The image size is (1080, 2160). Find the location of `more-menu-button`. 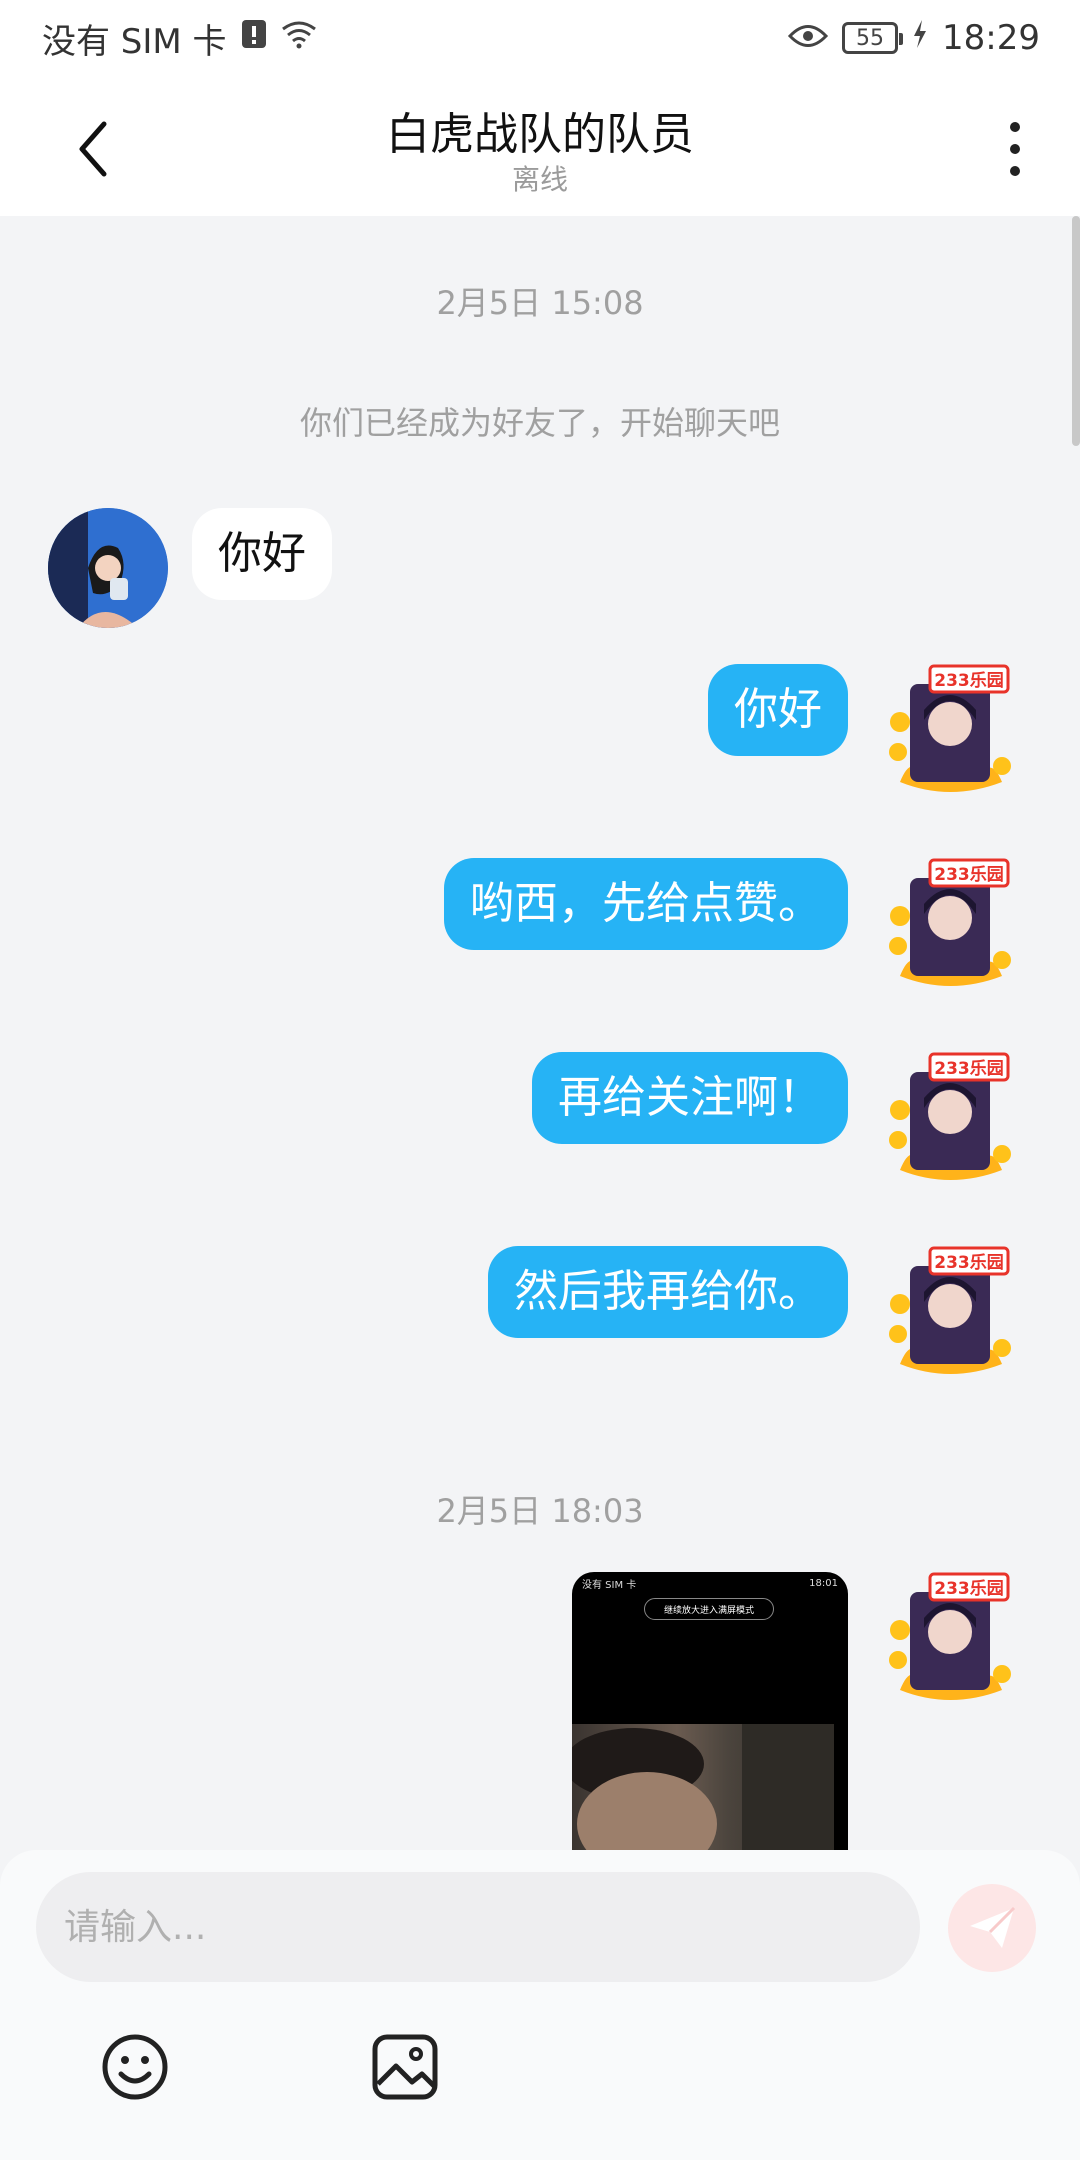

more-menu-button is located at coordinates (1015, 149).